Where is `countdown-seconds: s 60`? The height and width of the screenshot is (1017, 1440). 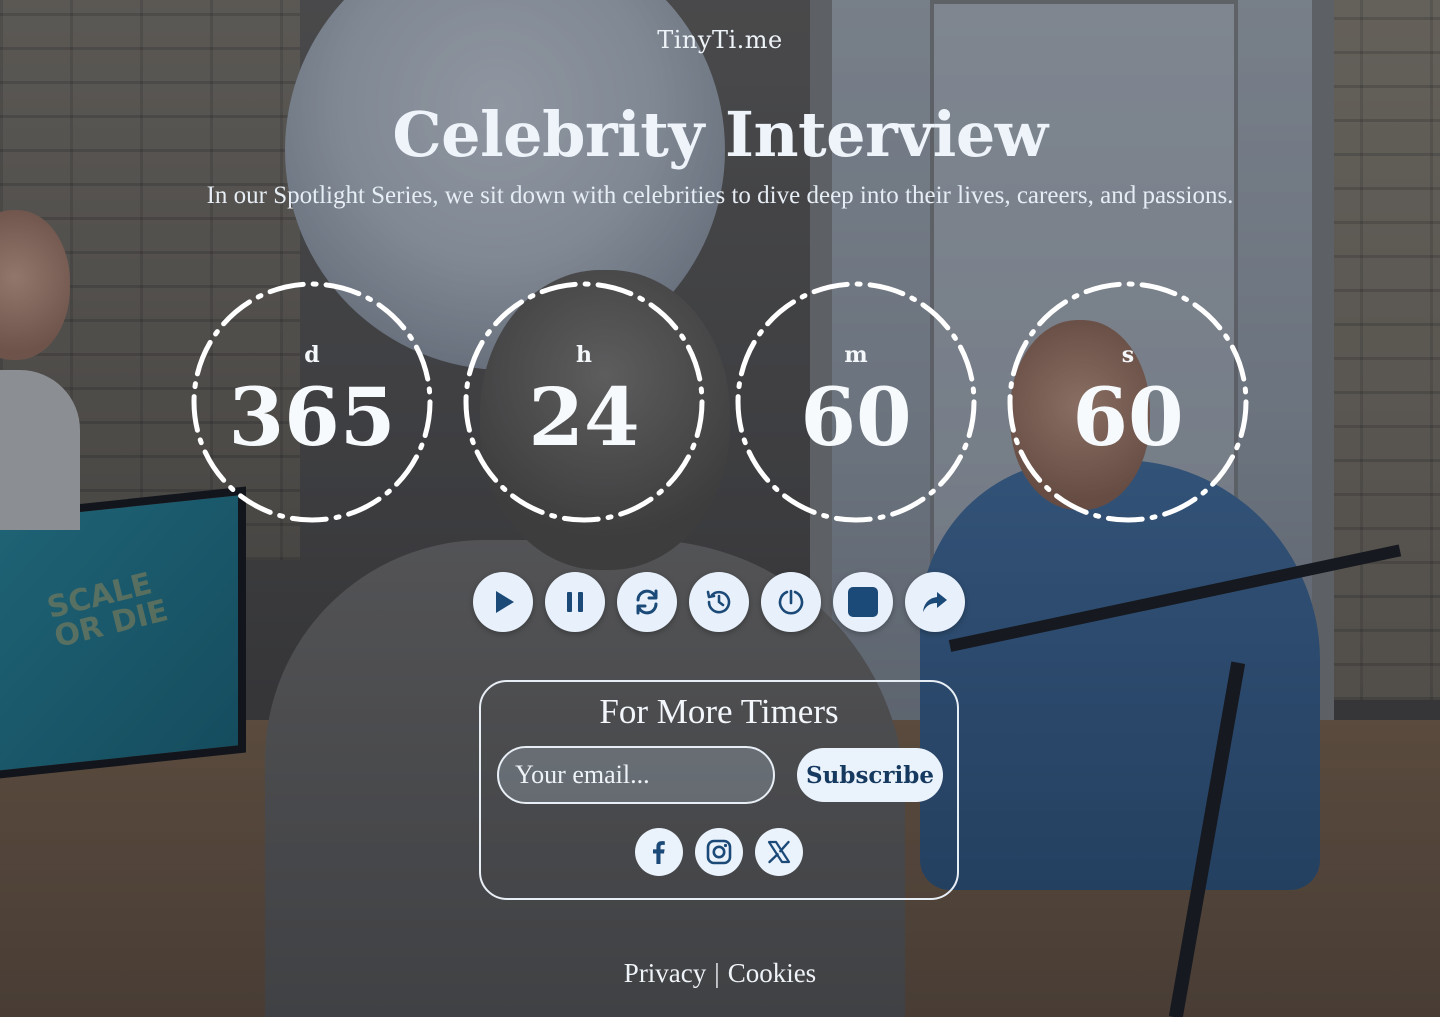 countdown-seconds: s 60 is located at coordinates (1128, 402).